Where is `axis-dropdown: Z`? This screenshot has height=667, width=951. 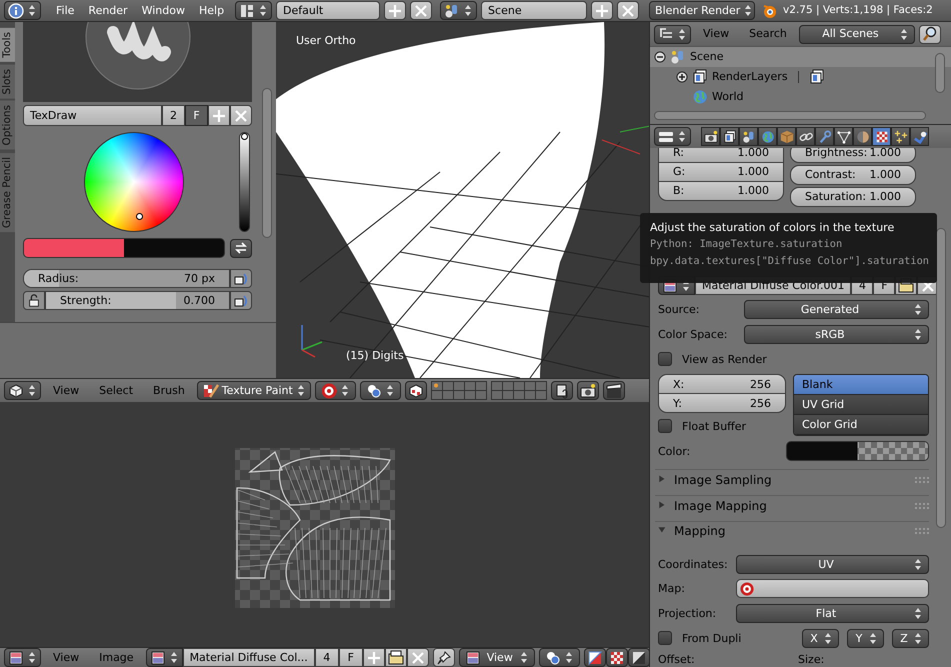
axis-dropdown: Z is located at coordinates (910, 638).